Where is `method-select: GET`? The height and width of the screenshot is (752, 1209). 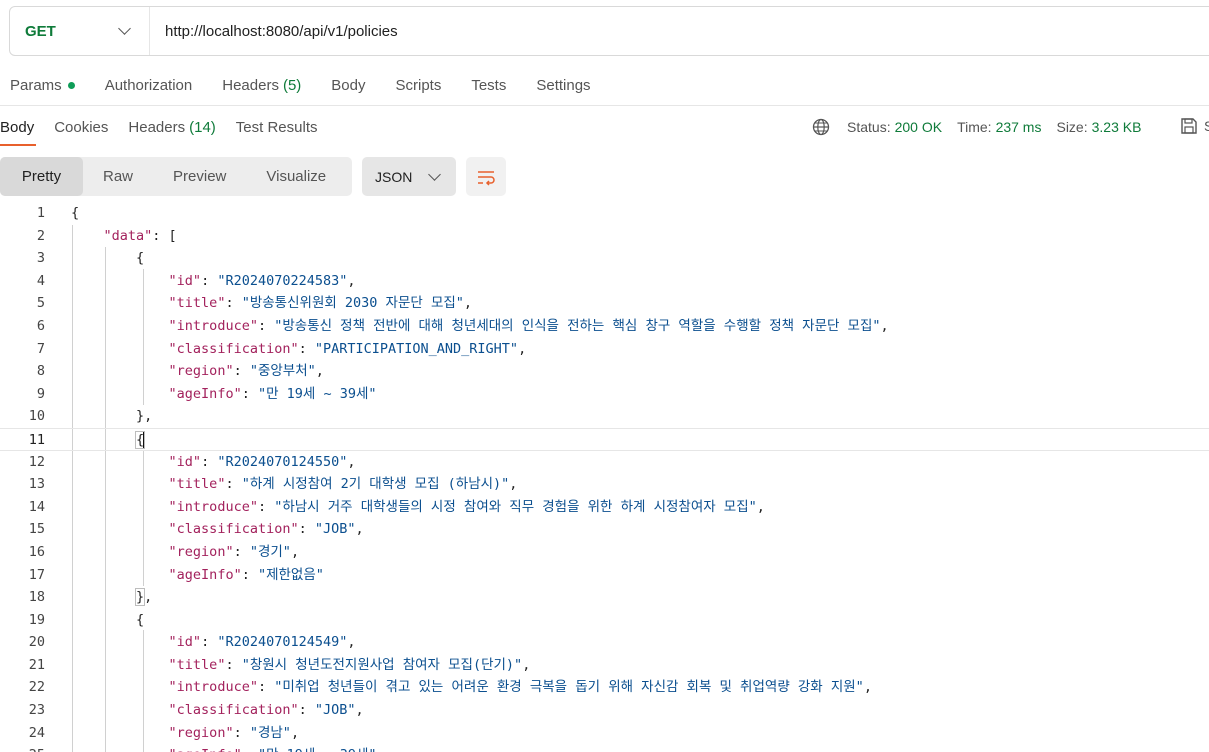
method-select: GET is located at coordinates (80, 31).